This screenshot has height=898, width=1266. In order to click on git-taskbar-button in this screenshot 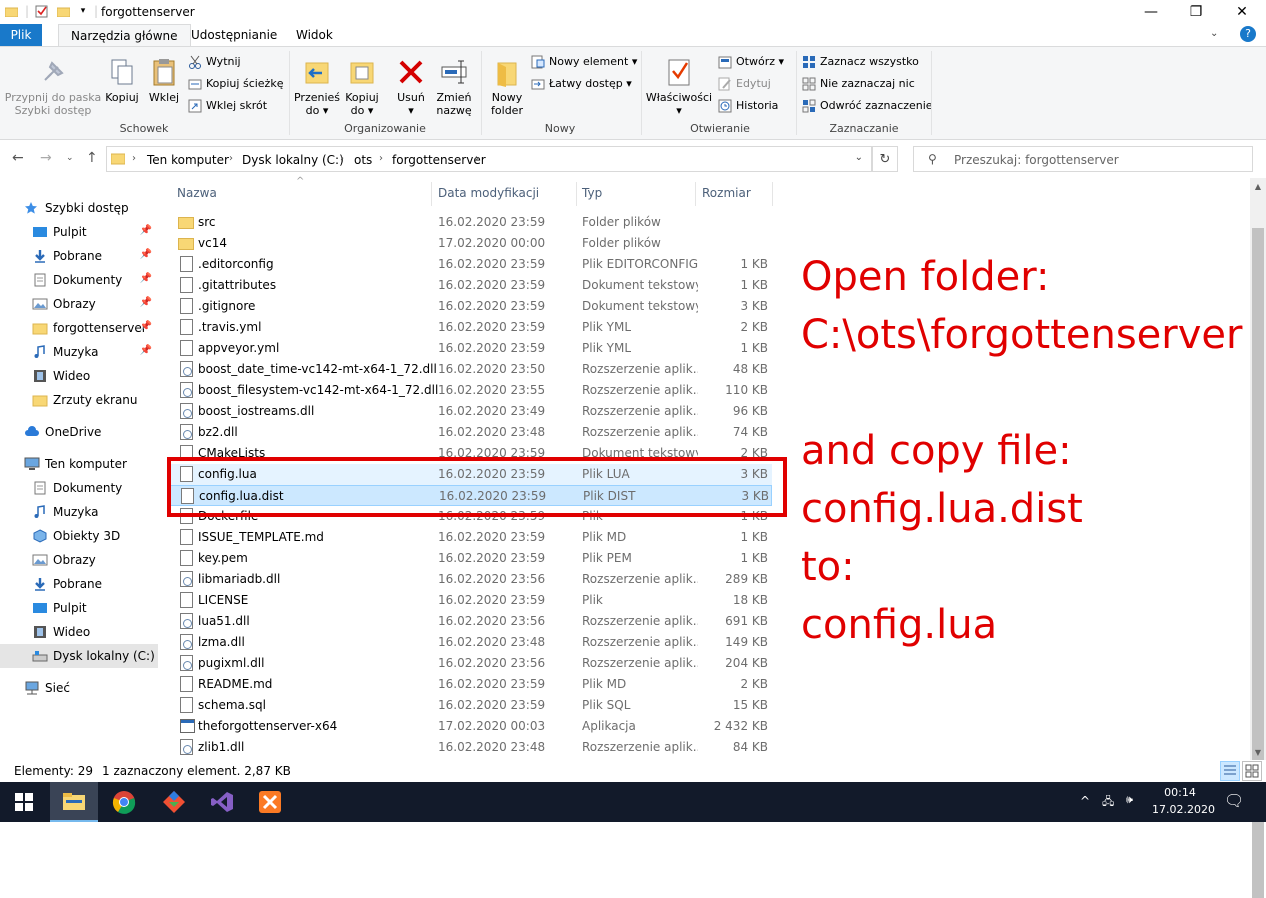, I will do `click(174, 802)`.